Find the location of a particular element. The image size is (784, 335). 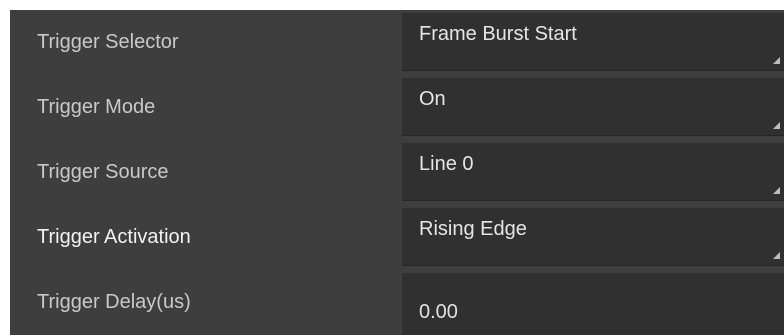

trigger-source-value: Line 0 is located at coordinates (446, 164).